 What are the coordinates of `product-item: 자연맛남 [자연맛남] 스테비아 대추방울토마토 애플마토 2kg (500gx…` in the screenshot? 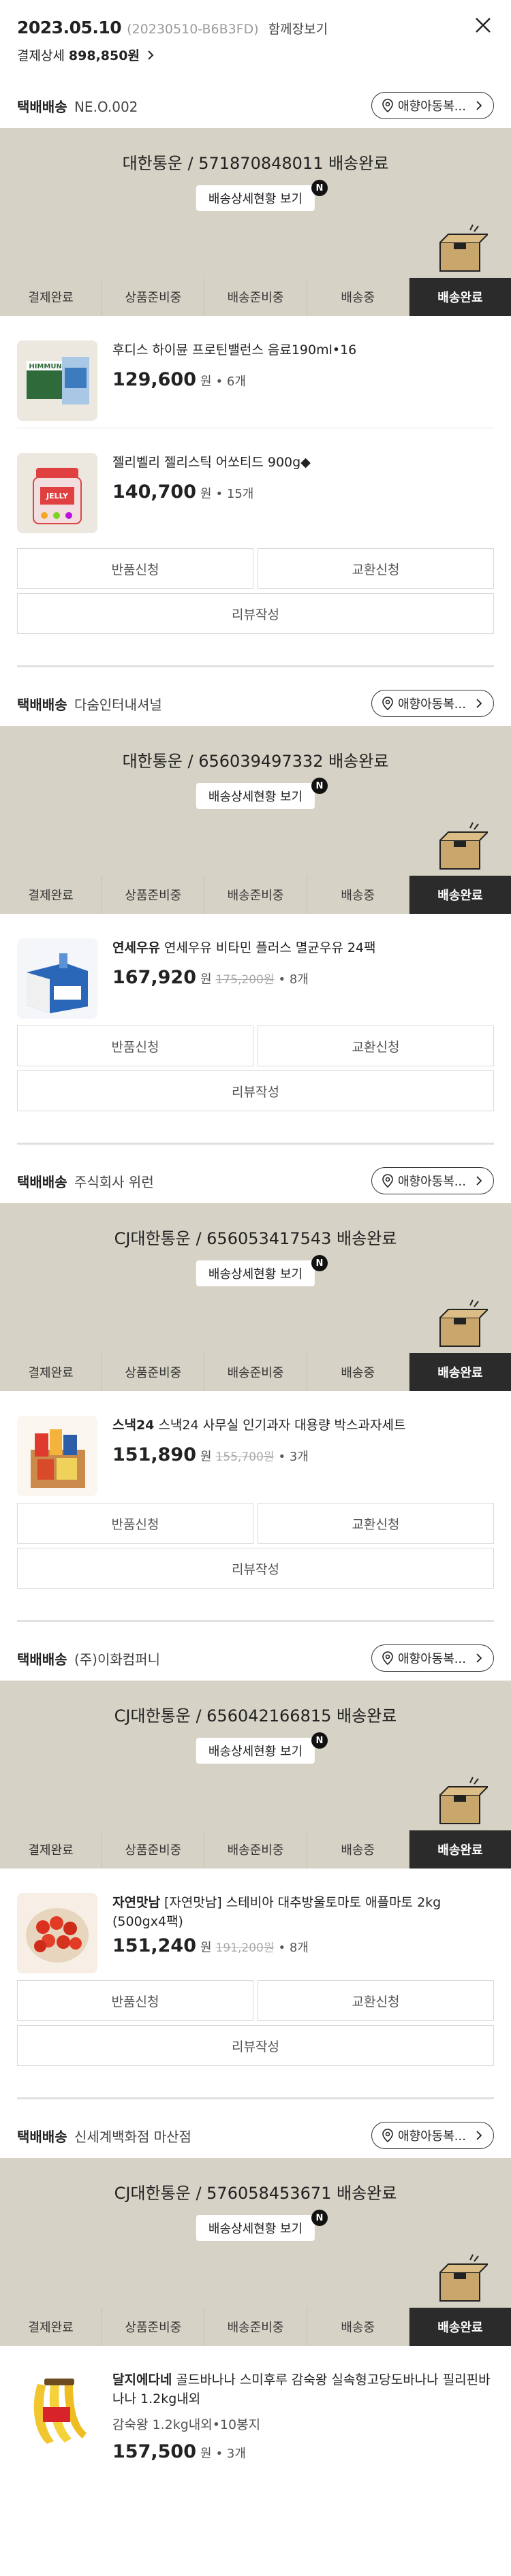 It's located at (255, 1924).